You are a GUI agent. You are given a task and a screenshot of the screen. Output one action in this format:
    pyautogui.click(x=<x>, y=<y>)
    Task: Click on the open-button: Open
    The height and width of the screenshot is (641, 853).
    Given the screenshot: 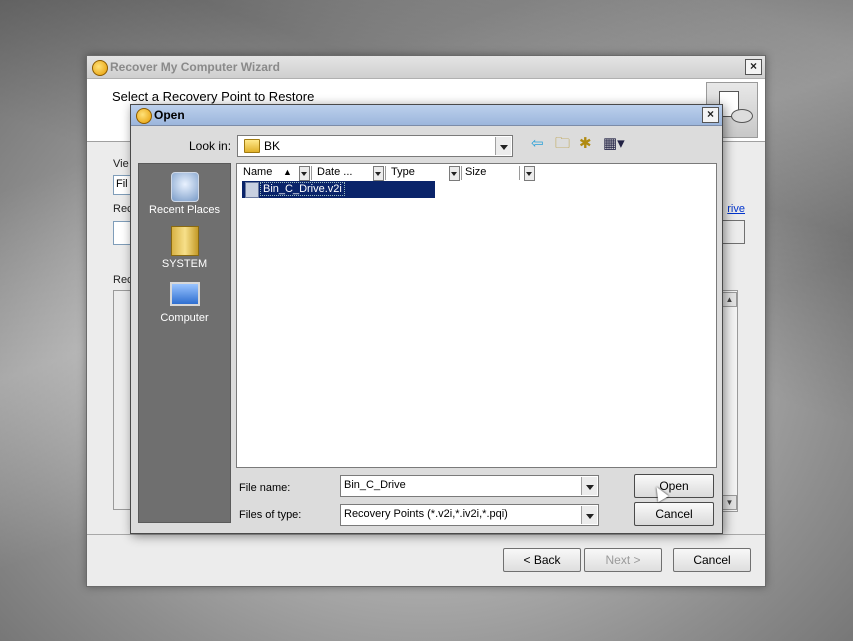 What is the action you would take?
    pyautogui.click(x=674, y=486)
    